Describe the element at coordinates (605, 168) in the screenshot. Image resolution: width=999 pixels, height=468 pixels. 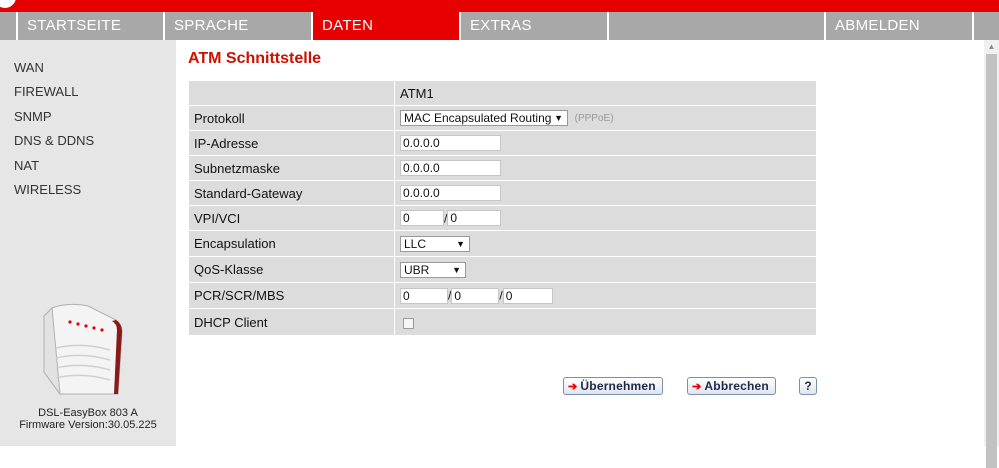
I see `value-subnet-cell` at that location.